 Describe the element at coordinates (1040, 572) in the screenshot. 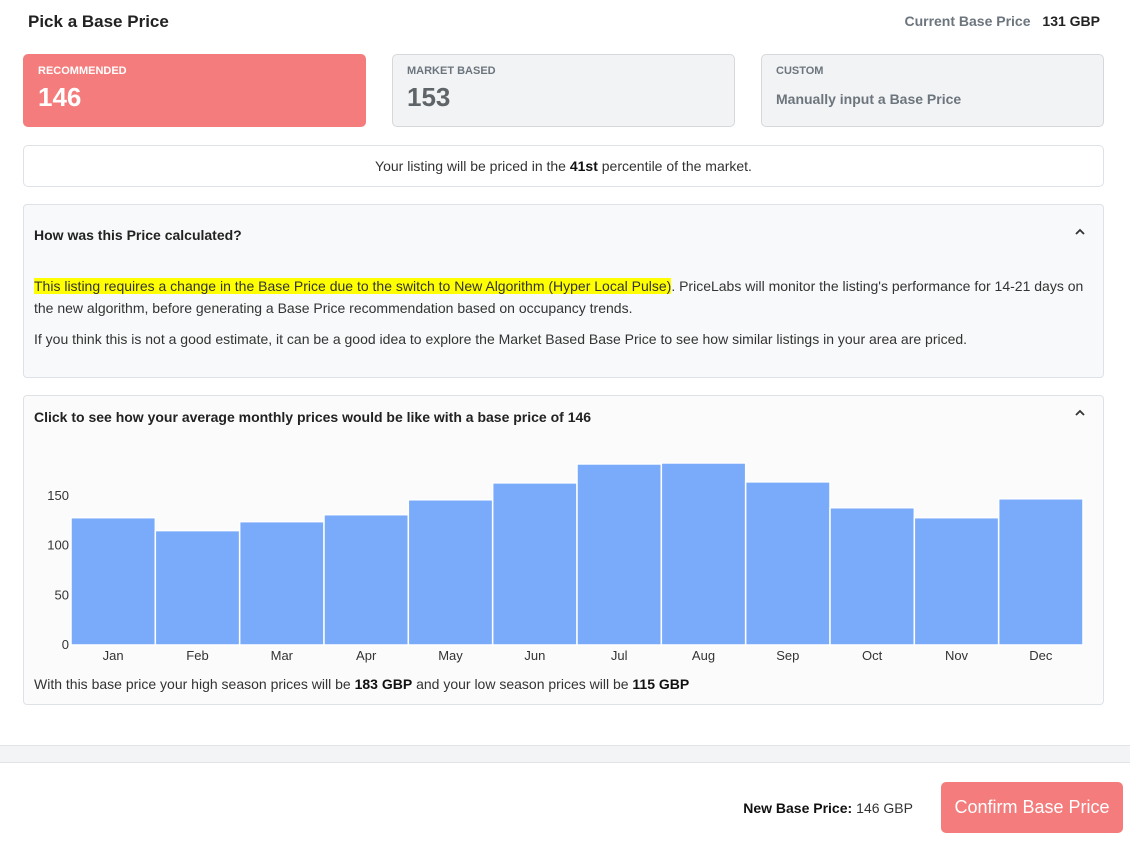

I see `bar-dec` at that location.